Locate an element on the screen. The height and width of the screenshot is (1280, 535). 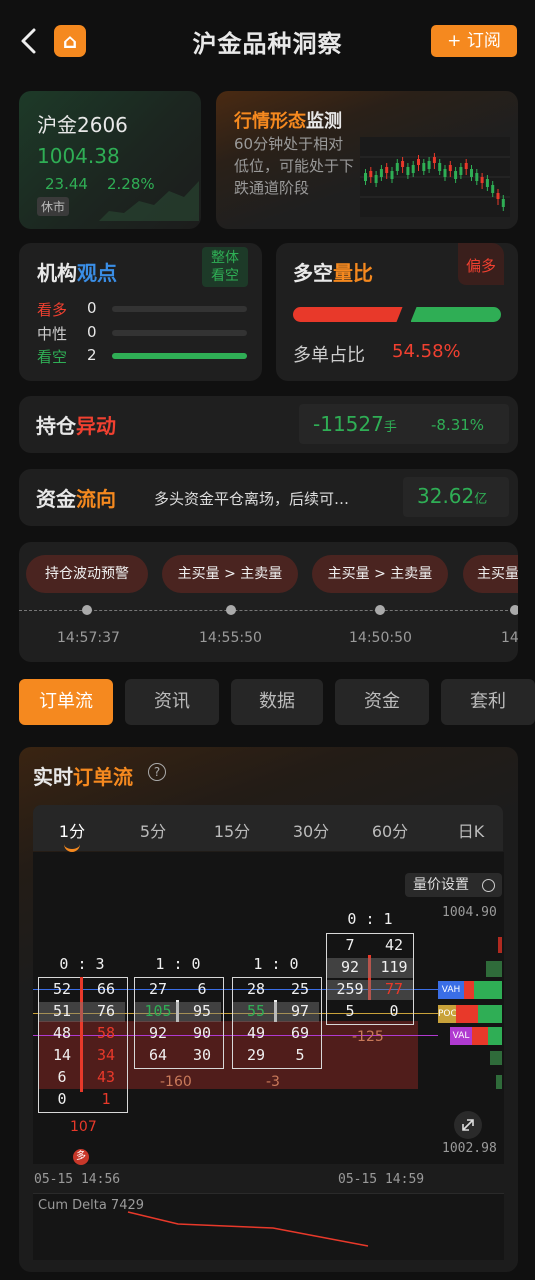
help-icon: ? is located at coordinates (157, 772).